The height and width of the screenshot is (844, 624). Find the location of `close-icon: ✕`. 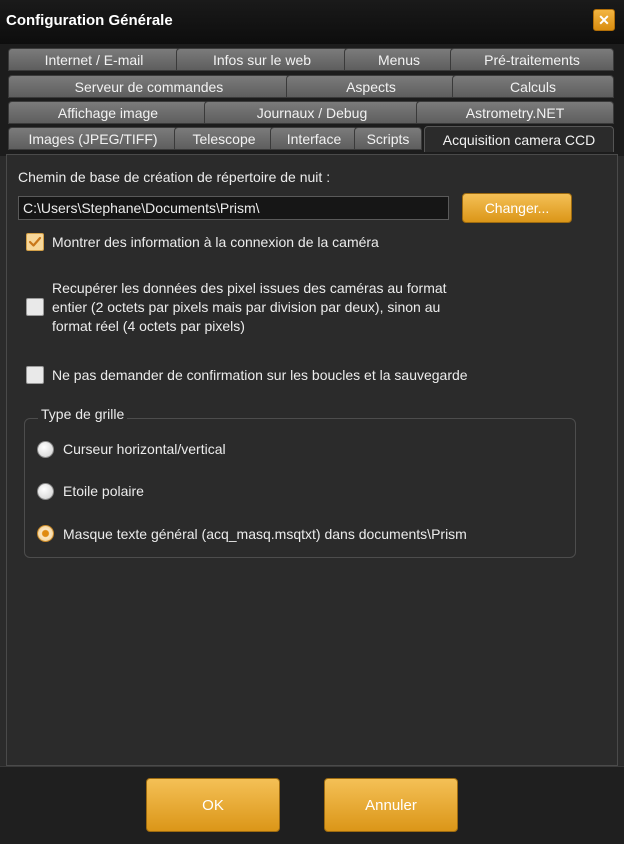

close-icon: ✕ is located at coordinates (604, 19).